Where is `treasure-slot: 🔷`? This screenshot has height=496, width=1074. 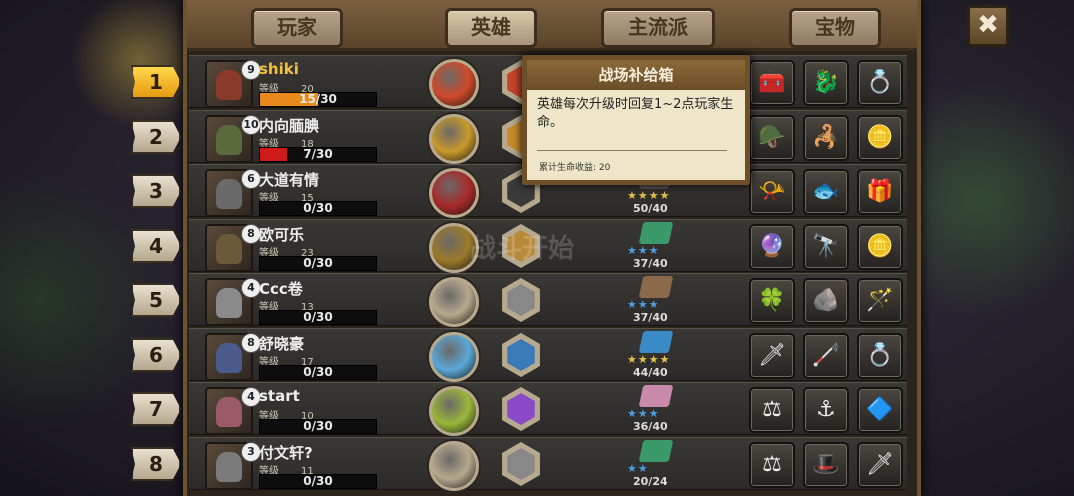 treasure-slot: 🔷 is located at coordinates (880, 410).